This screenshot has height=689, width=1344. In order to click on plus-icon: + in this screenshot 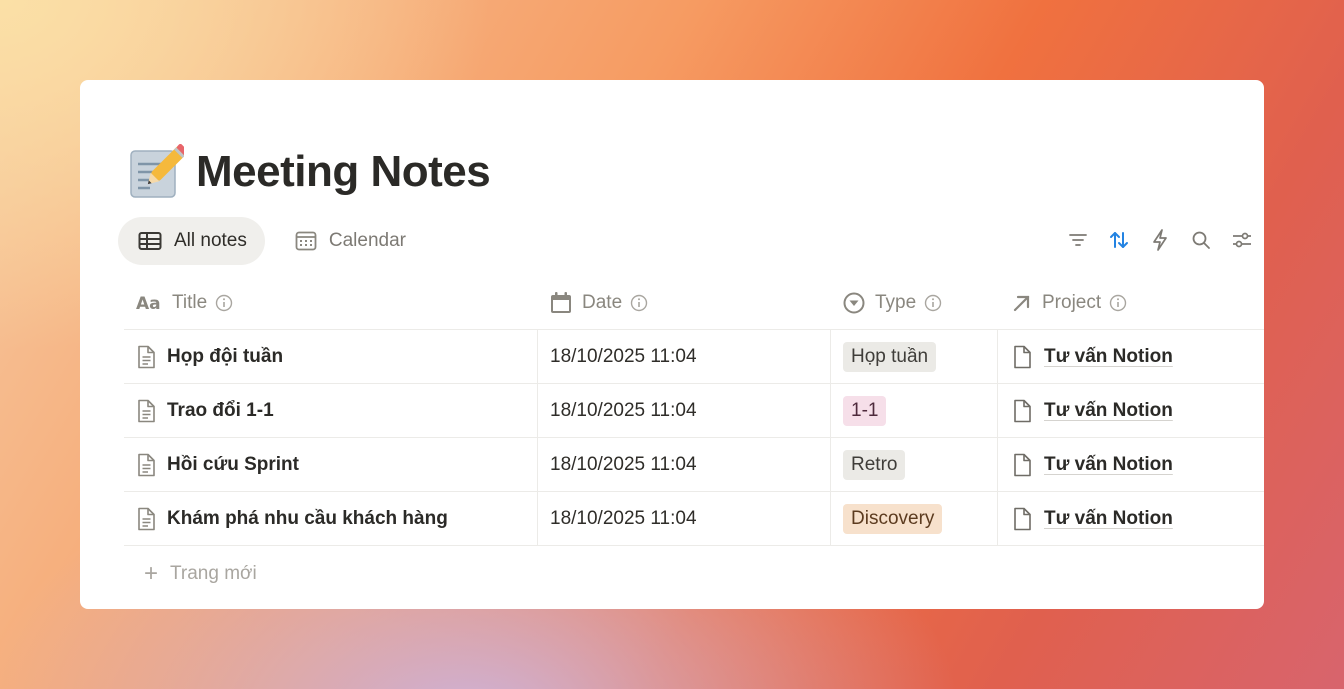, I will do `click(151, 573)`.